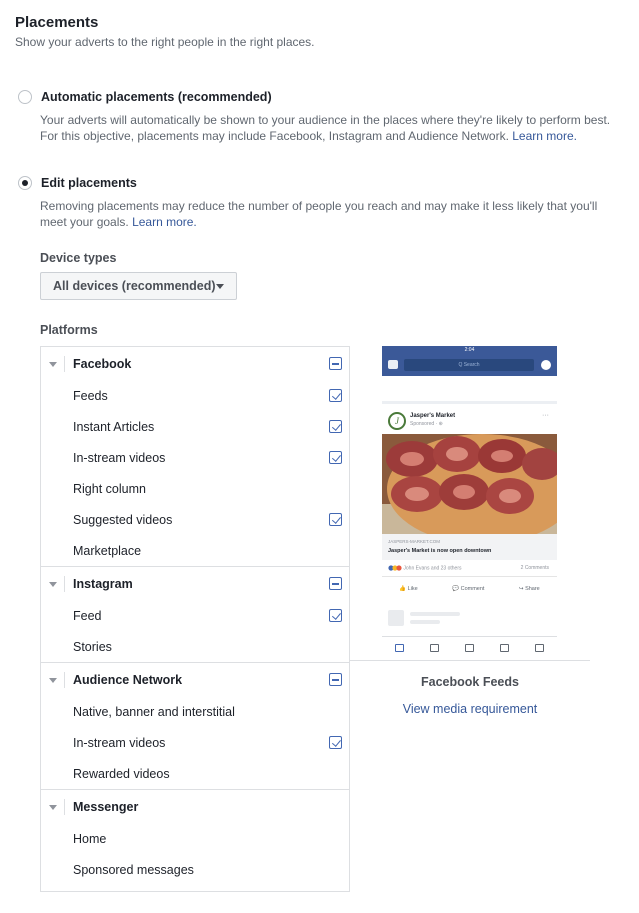  Describe the element at coordinates (469, 388) in the screenshot. I see `feed-placeholder` at that location.